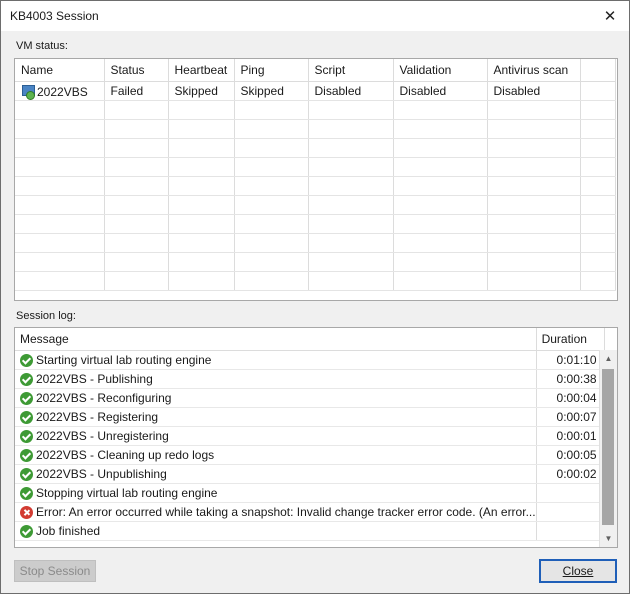 The height and width of the screenshot is (594, 630). I want to click on log-message: Stopping virtual lab routing engine, so click(127, 493).